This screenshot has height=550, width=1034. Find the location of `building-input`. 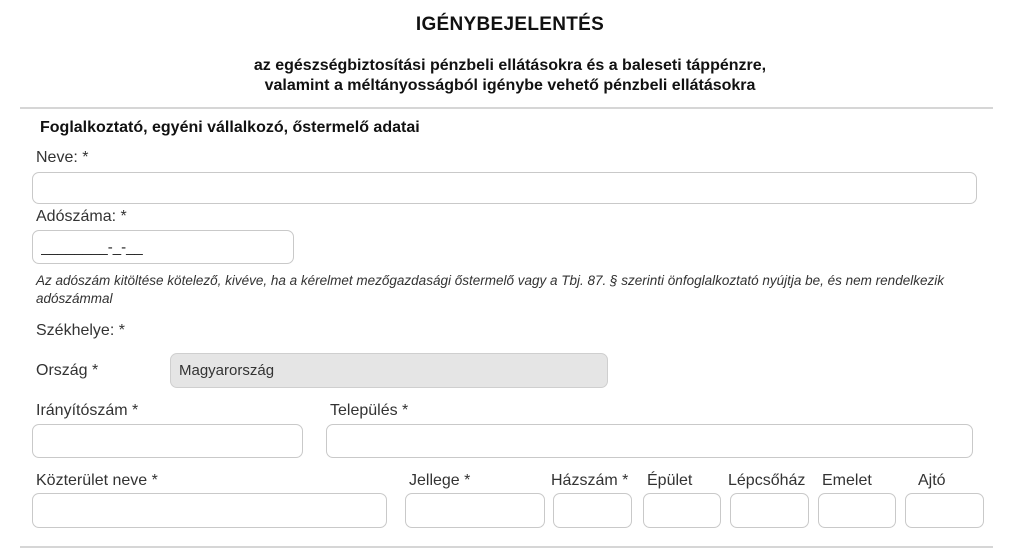

building-input is located at coordinates (682, 510).